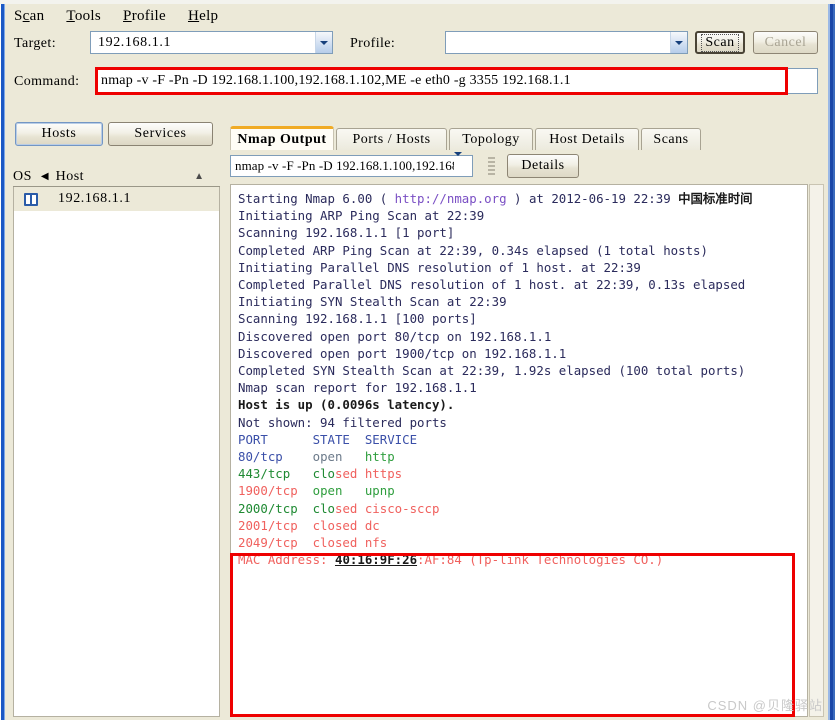 The height and width of the screenshot is (720, 835). I want to click on menu-scan-label: Scan, so click(29, 15).